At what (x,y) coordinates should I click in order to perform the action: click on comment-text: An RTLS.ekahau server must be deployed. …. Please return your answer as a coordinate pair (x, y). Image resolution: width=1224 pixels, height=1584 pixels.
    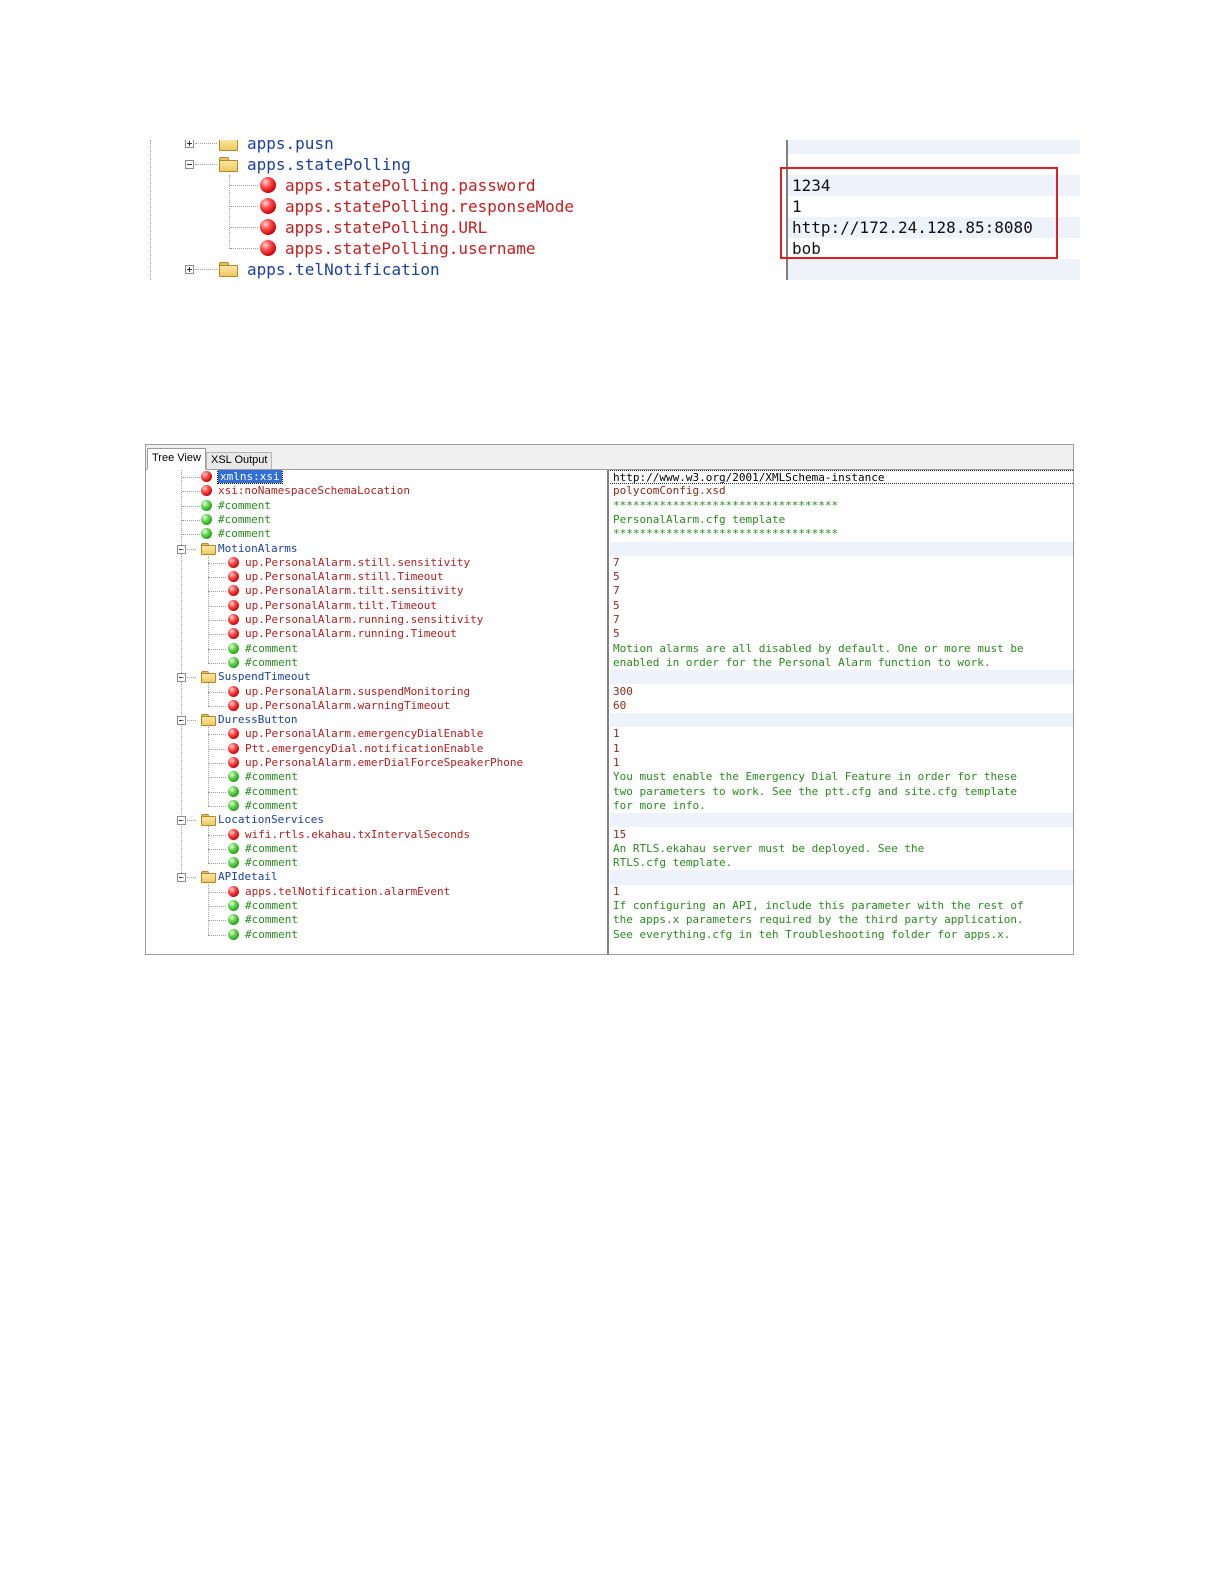
    Looking at the image, I should click on (841, 849).